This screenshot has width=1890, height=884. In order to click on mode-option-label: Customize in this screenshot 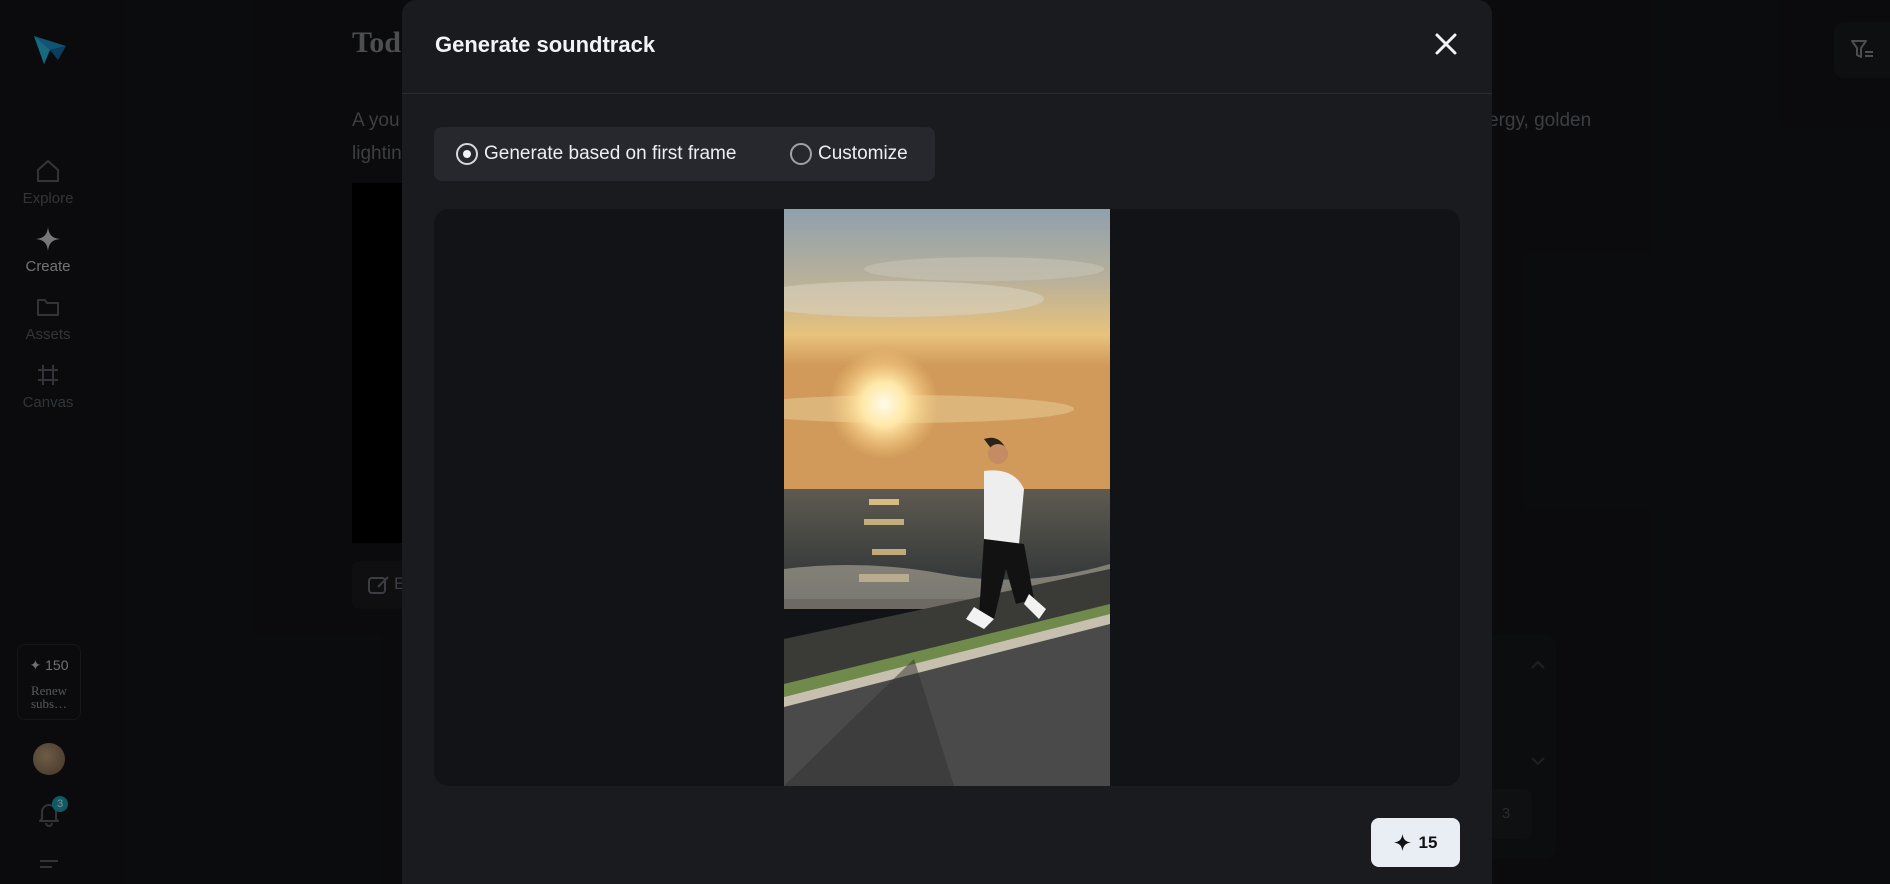, I will do `click(863, 153)`.